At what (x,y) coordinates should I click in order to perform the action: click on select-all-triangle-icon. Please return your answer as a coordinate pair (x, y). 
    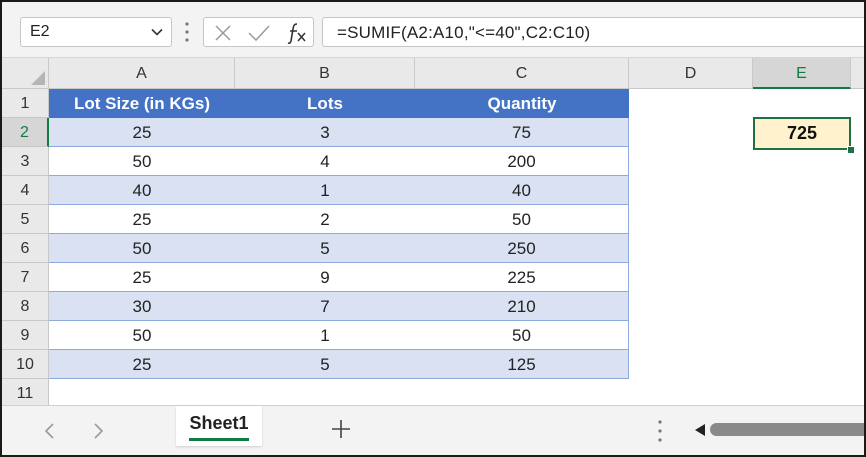
    Looking at the image, I should click on (38, 78).